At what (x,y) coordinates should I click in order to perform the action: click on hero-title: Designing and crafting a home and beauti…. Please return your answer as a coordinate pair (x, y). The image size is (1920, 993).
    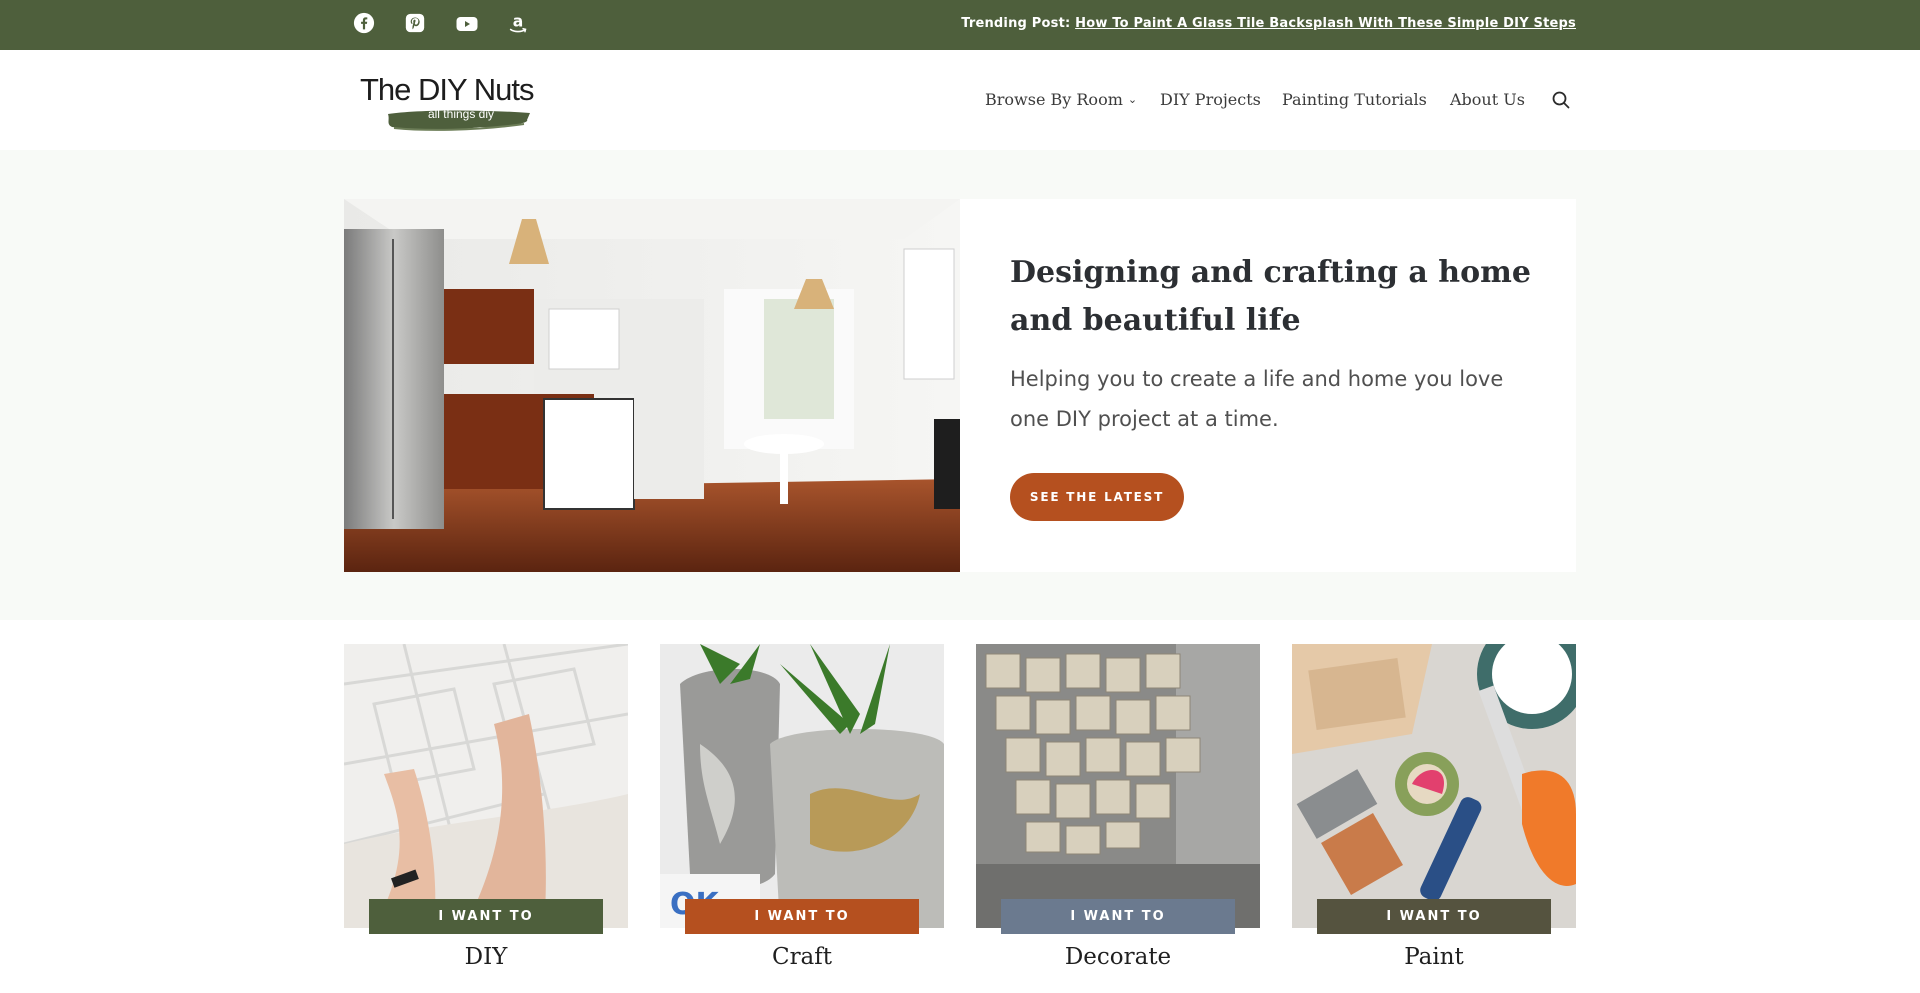
    Looking at the image, I should click on (1270, 296).